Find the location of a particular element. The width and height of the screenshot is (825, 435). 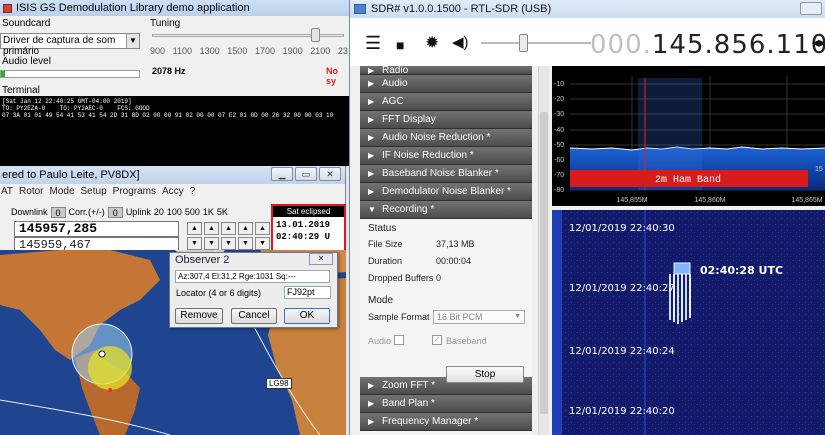

sdr-titlebar: SDR# v1.0.0.1500 - RTL-SDR (USB) is located at coordinates (587, 9).